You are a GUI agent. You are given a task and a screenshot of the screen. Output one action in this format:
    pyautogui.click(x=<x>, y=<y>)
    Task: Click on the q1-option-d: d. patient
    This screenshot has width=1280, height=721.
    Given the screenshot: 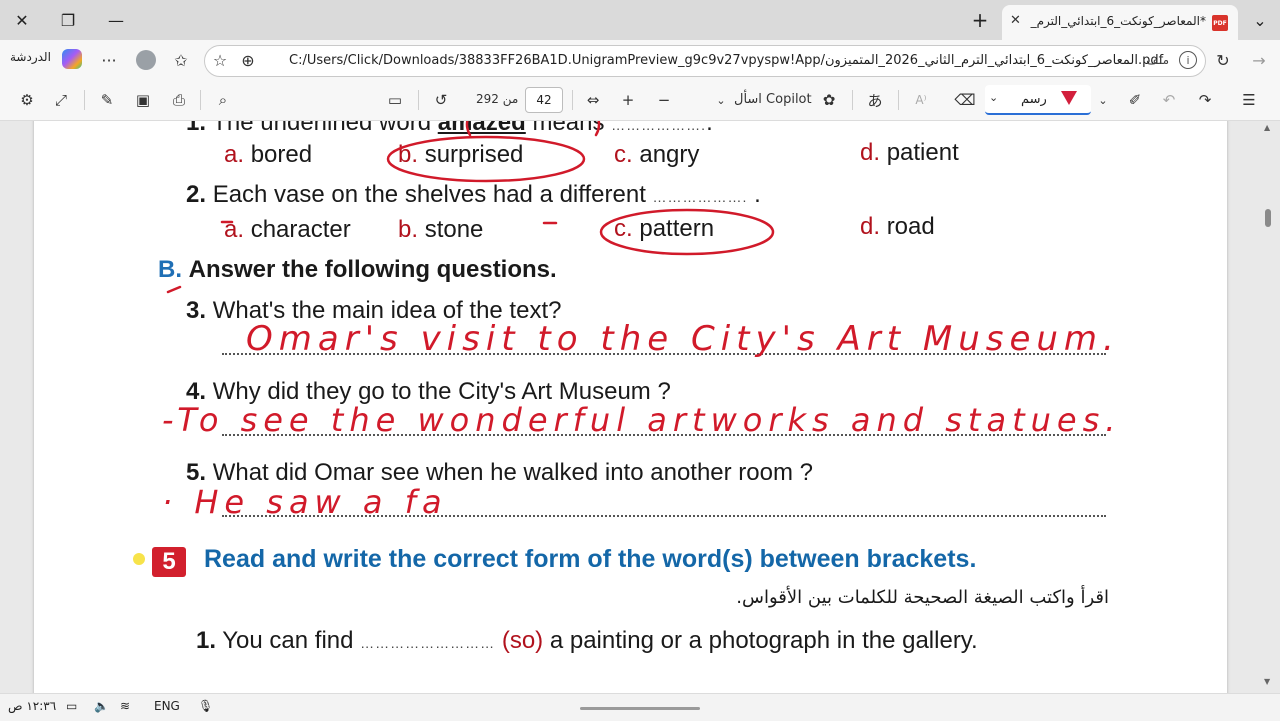 What is the action you would take?
    pyautogui.click(x=909, y=153)
    